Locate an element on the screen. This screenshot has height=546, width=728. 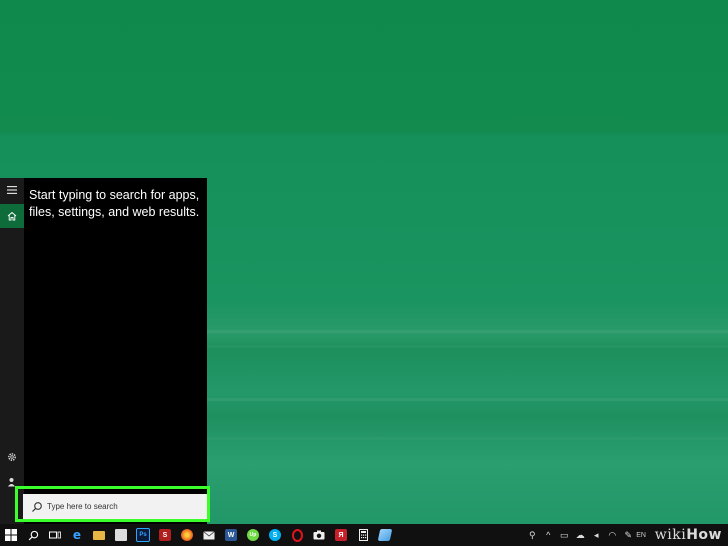
hamburger-icon is located at coordinates (12, 190).